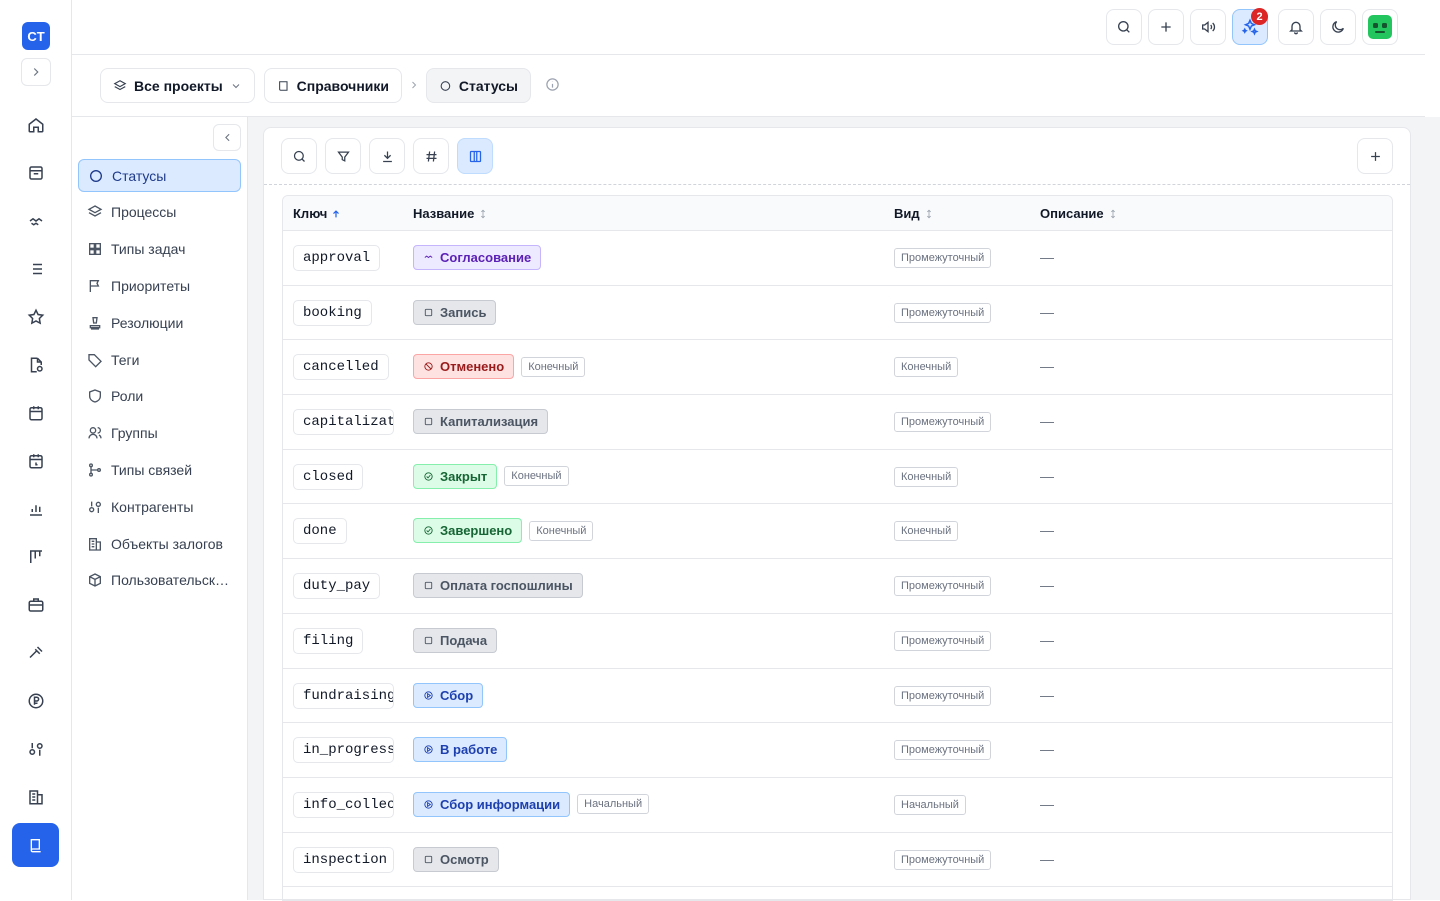  I want to click on columns-button, so click(475, 156).